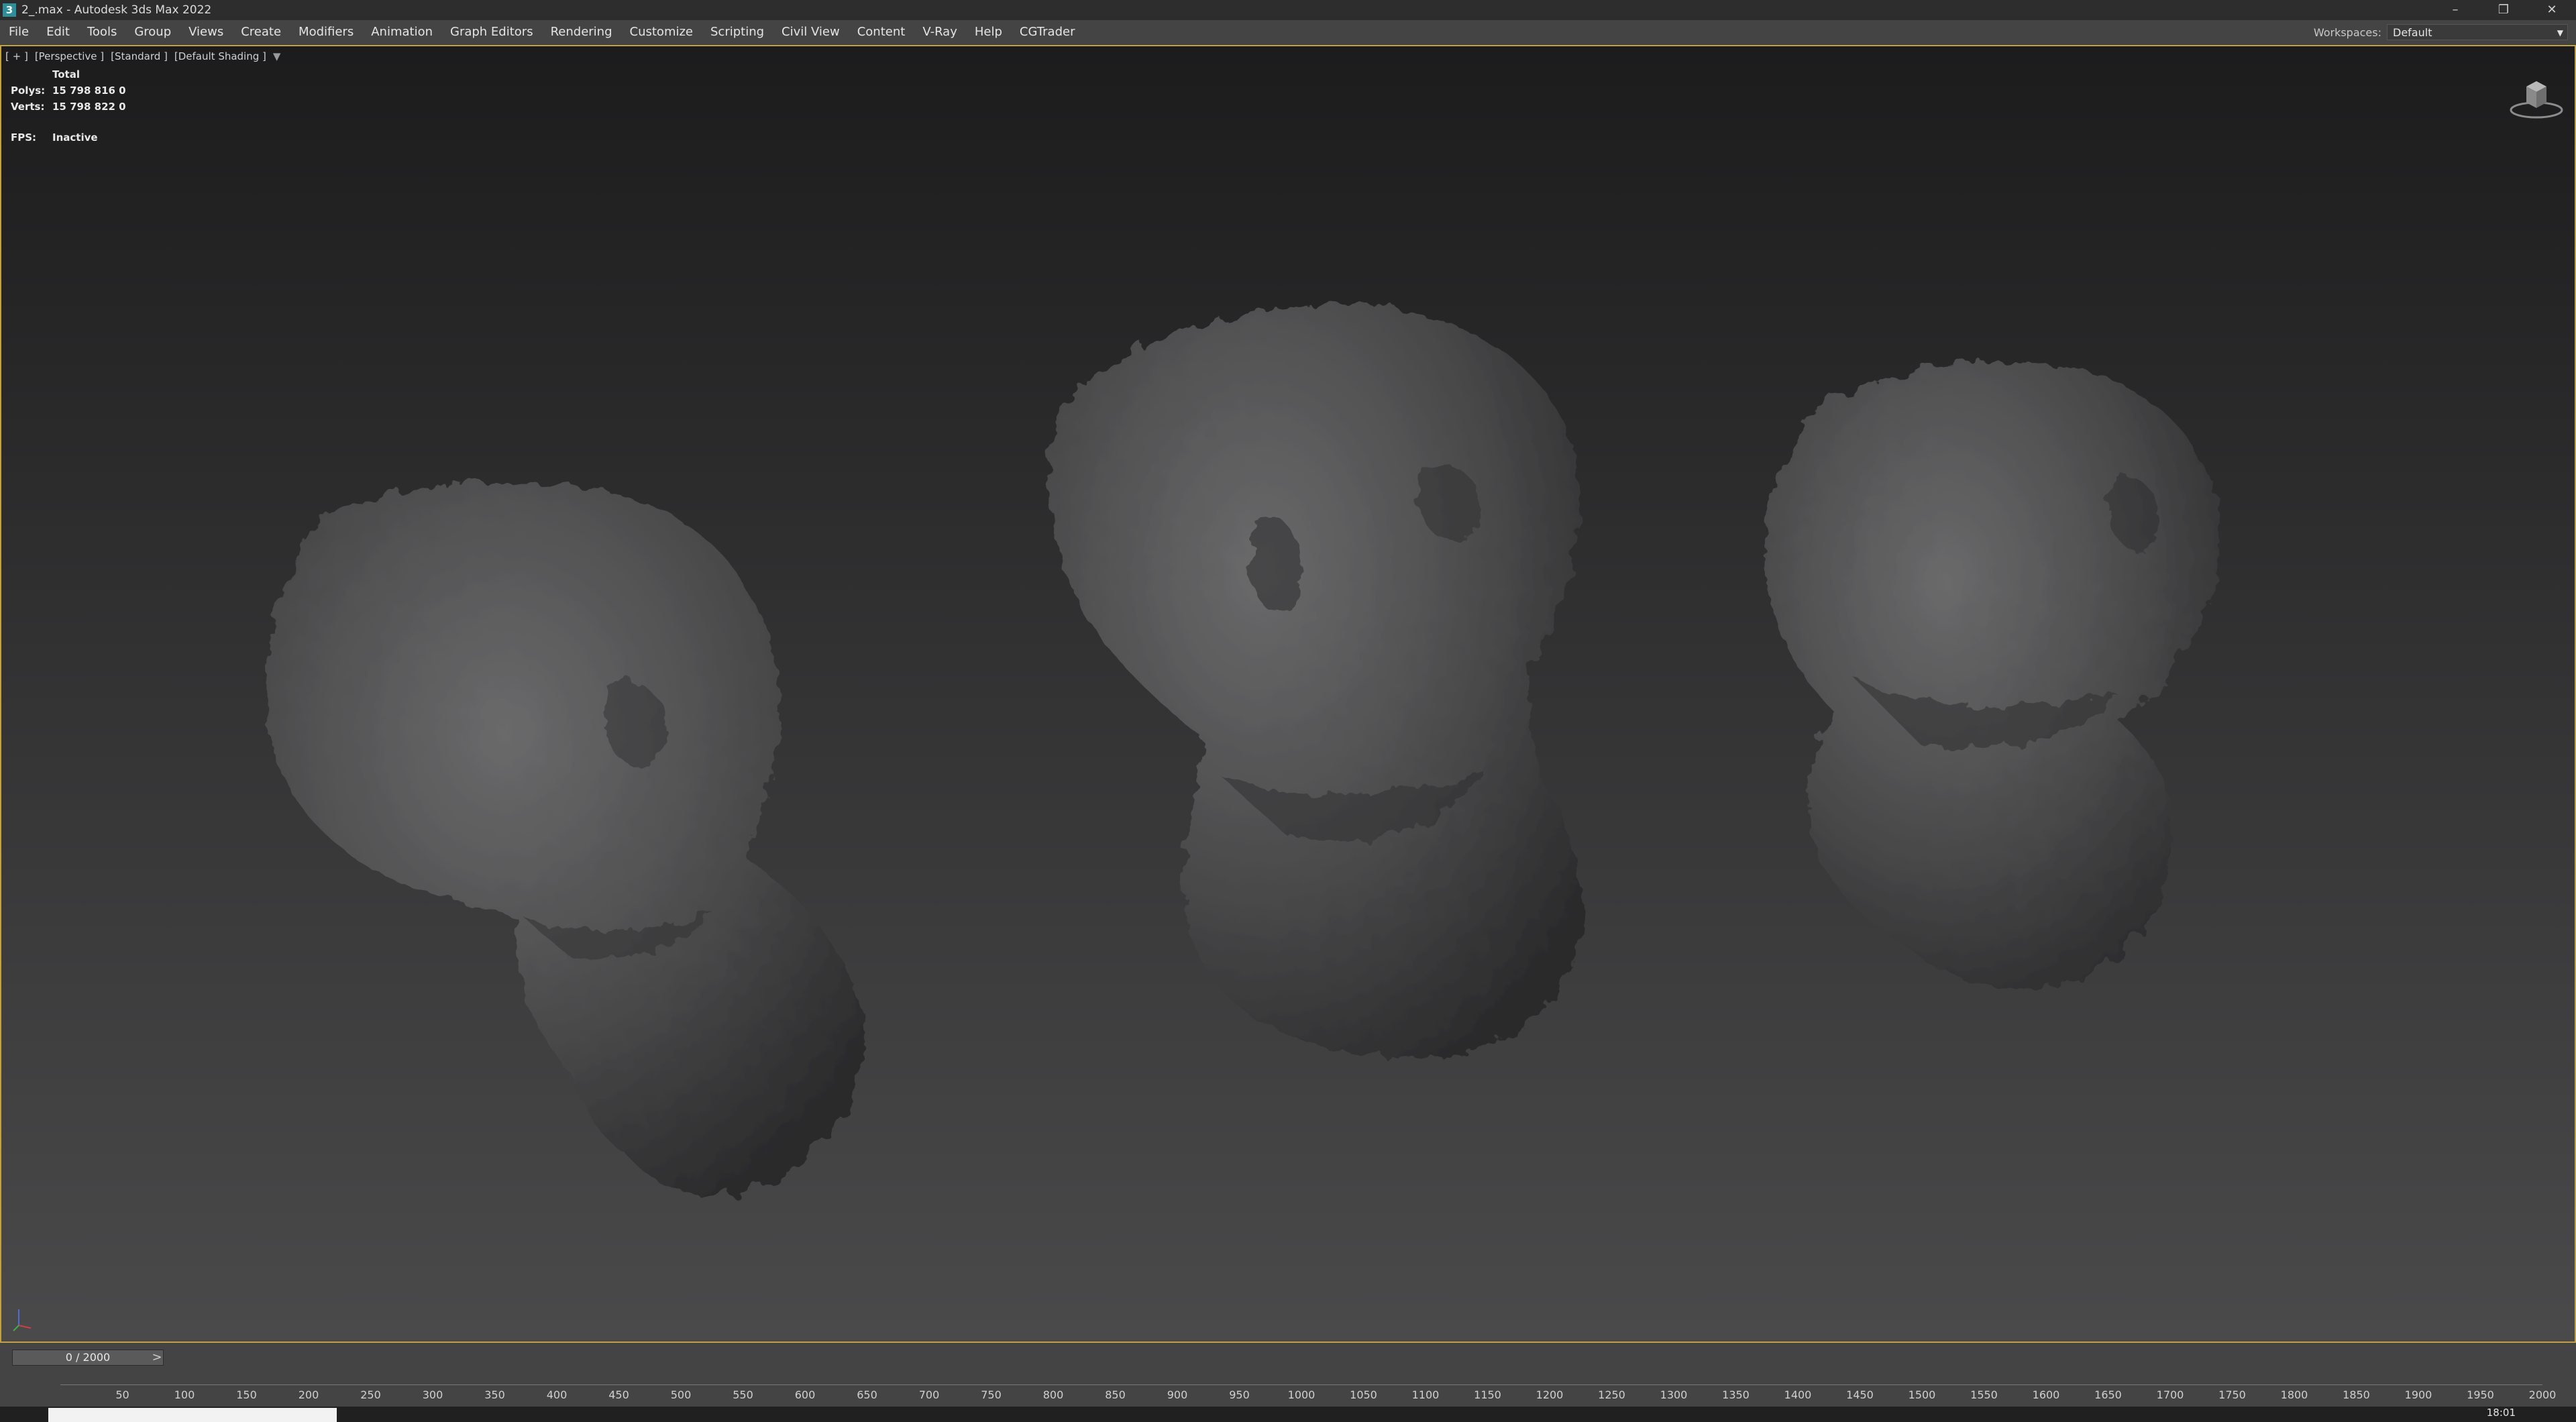 This screenshot has height=1422, width=2576. What do you see at coordinates (2108, 1395) in the screenshot?
I see `timeline-tick-label: 1650` at bounding box center [2108, 1395].